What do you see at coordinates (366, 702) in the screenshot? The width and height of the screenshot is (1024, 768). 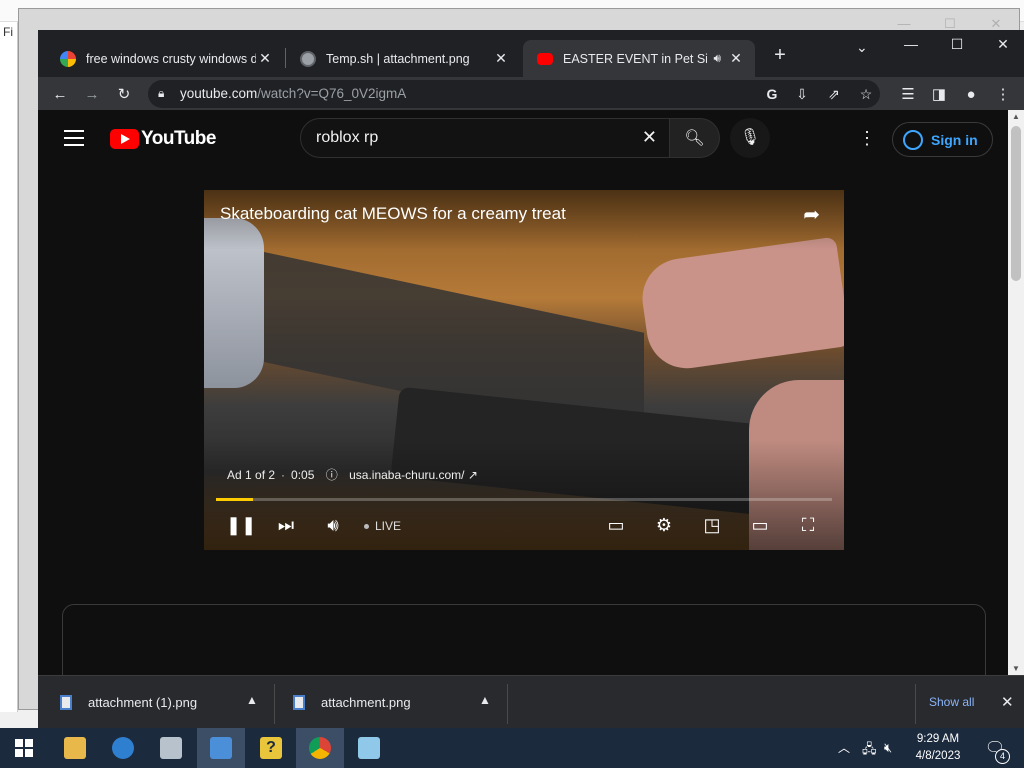 I see `download-filename: attachment.png` at bounding box center [366, 702].